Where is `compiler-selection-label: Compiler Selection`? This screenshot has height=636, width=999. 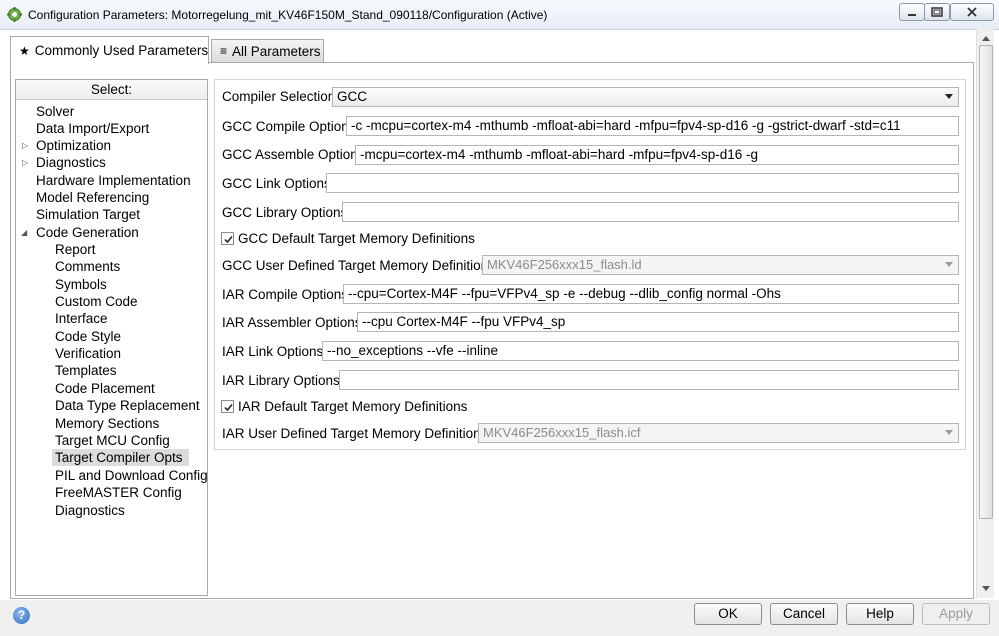 compiler-selection-label: Compiler Selection is located at coordinates (279, 96).